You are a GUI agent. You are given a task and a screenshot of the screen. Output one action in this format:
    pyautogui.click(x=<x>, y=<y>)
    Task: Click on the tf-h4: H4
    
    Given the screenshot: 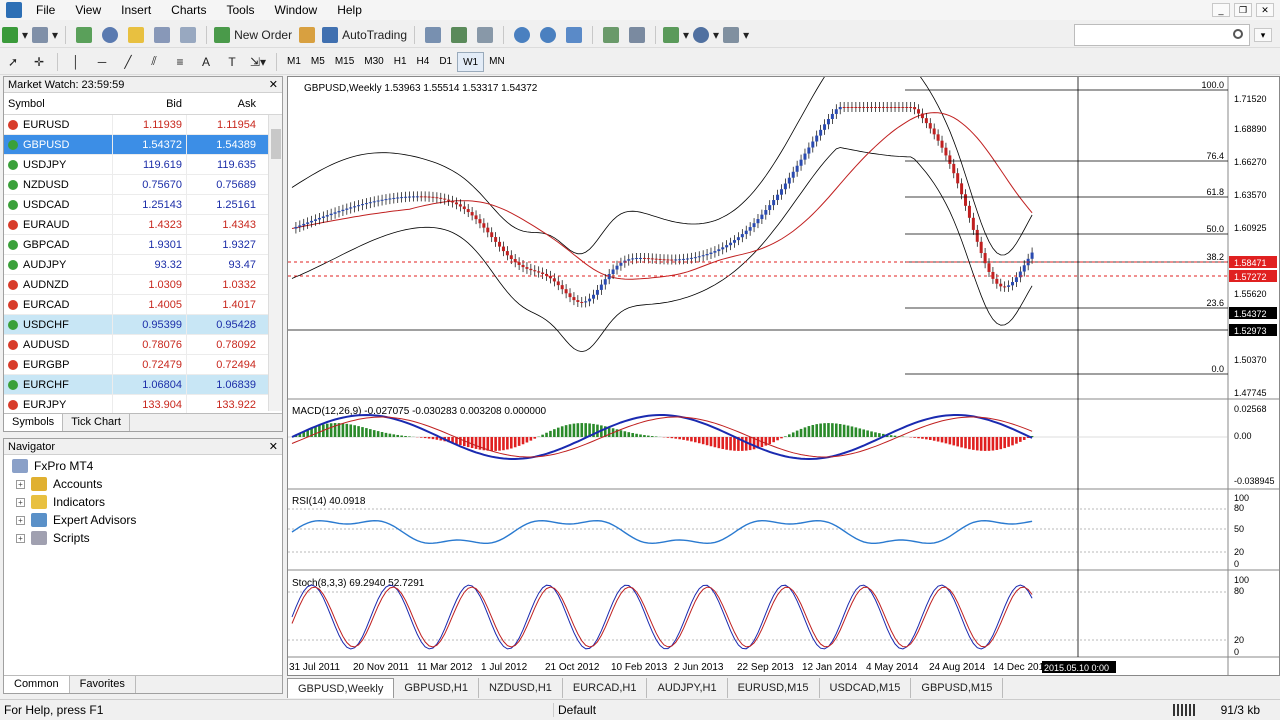 What is the action you would take?
    pyautogui.click(x=423, y=62)
    